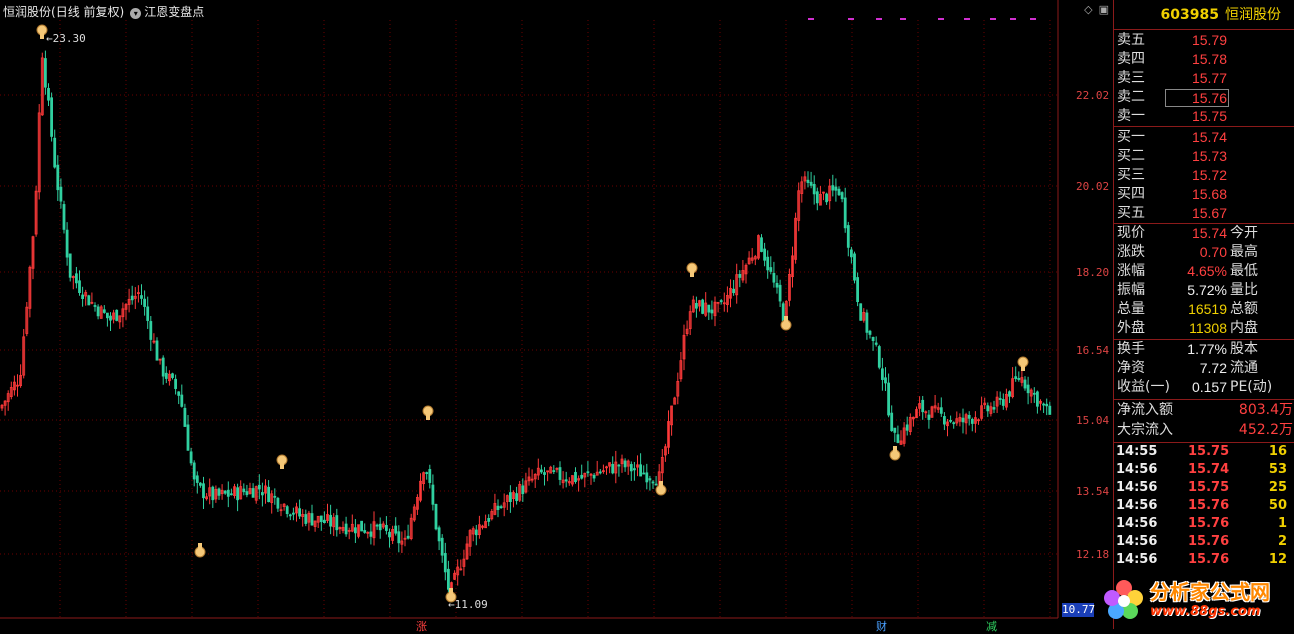 Image resolution: width=1294 pixels, height=634 pixels. Describe the element at coordinates (1204, 59) in the screenshot. I see `ask-row: 卖四 15.78` at that location.